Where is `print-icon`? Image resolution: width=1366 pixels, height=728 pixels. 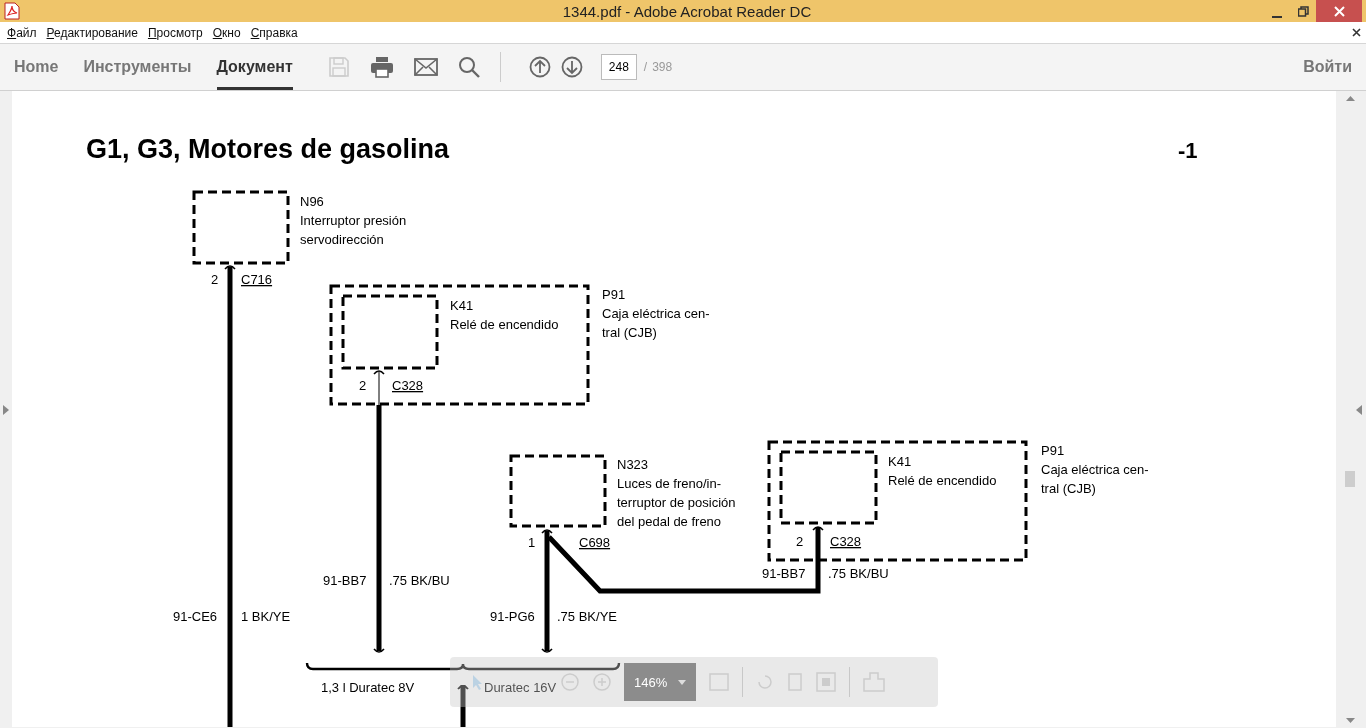 print-icon is located at coordinates (381, 67).